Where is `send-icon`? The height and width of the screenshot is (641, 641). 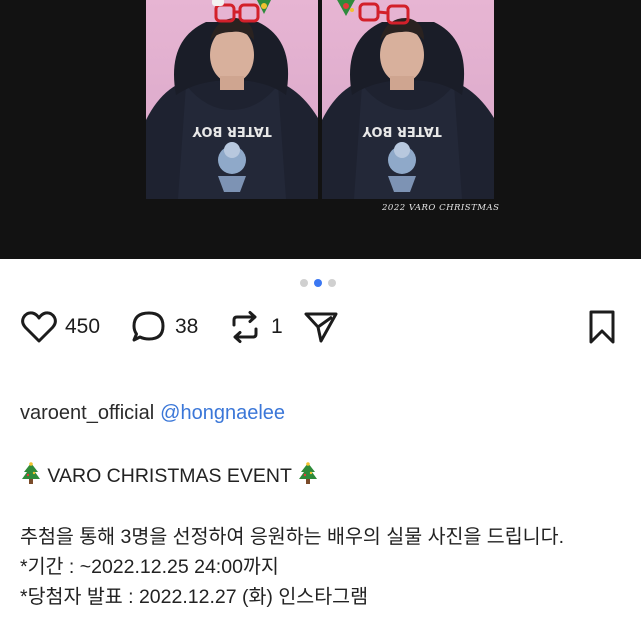
send-icon is located at coordinates (321, 327).